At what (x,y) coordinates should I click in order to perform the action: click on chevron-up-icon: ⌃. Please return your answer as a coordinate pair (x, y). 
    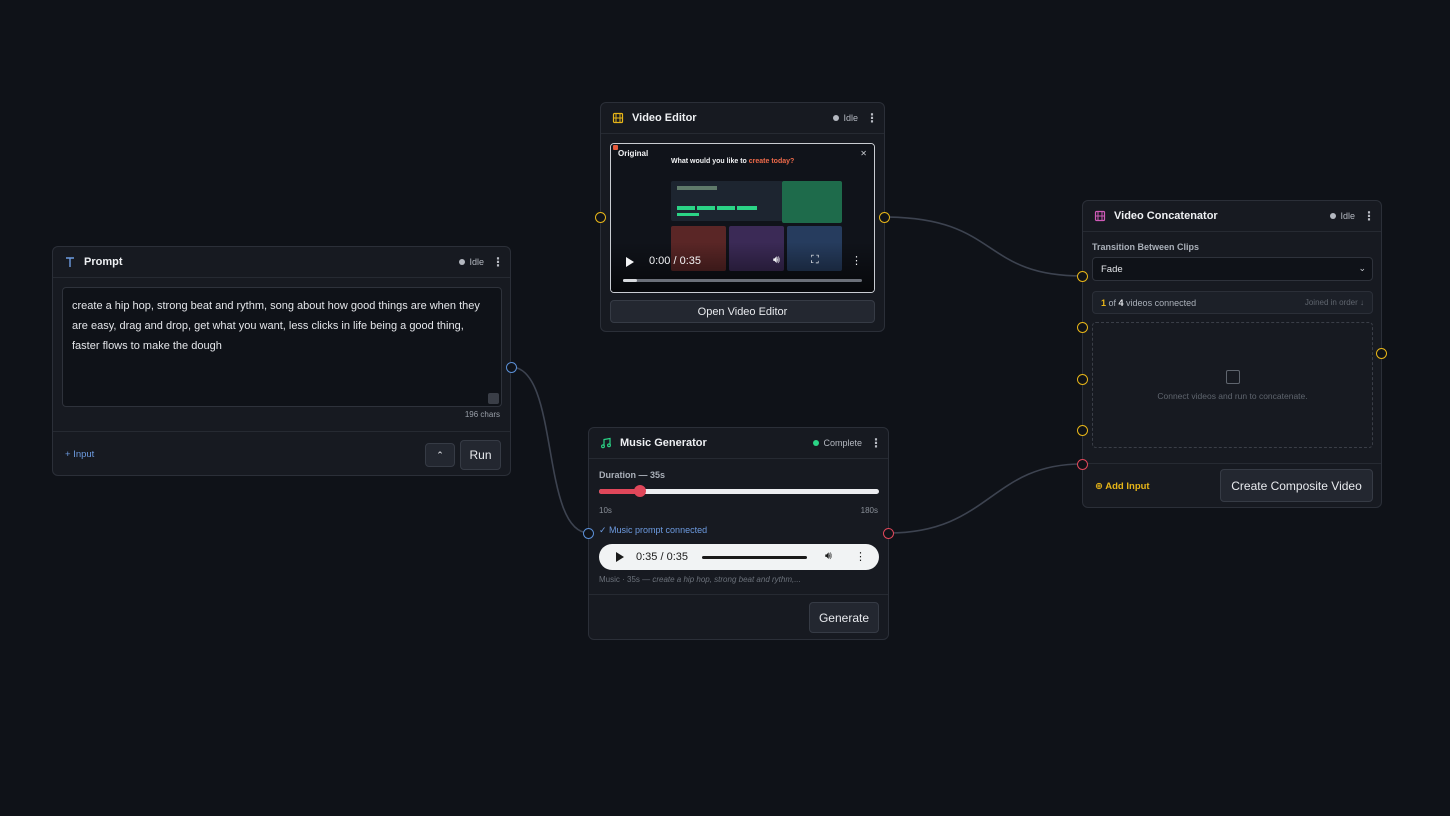
    Looking at the image, I should click on (440, 454).